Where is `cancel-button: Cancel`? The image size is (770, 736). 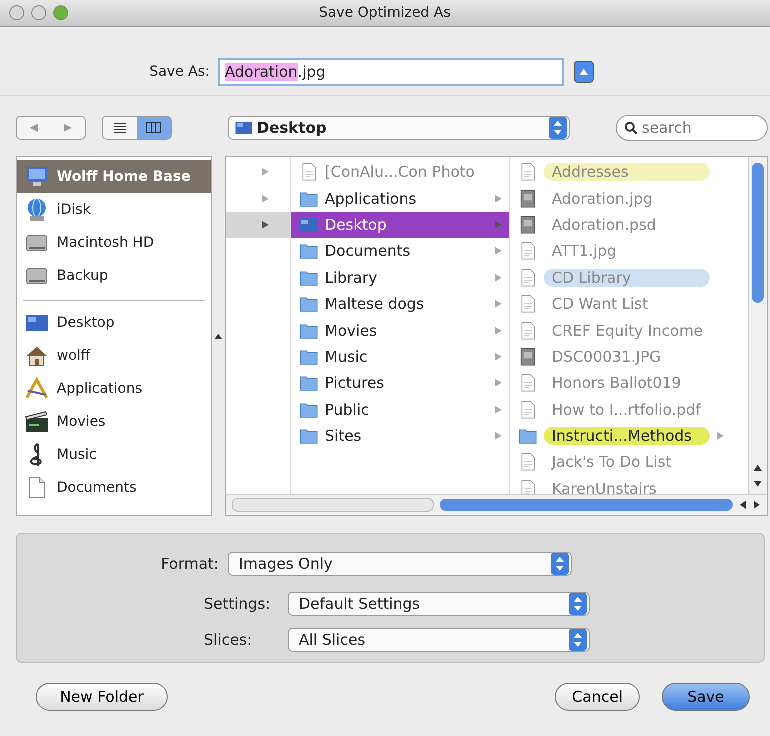 cancel-button: Cancel is located at coordinates (597, 697).